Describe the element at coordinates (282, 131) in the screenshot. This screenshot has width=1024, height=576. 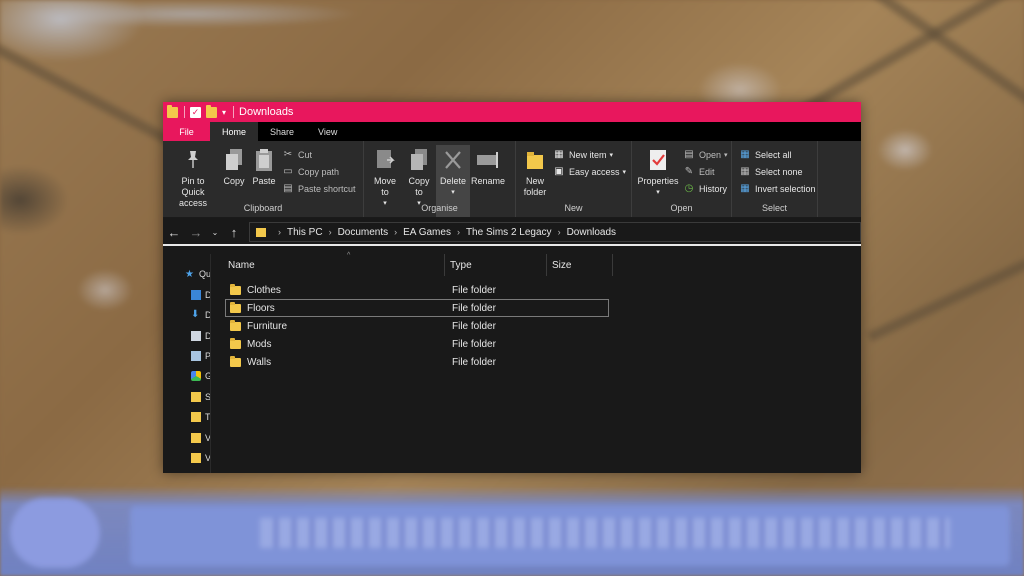
I see `tab-share: Share` at that location.